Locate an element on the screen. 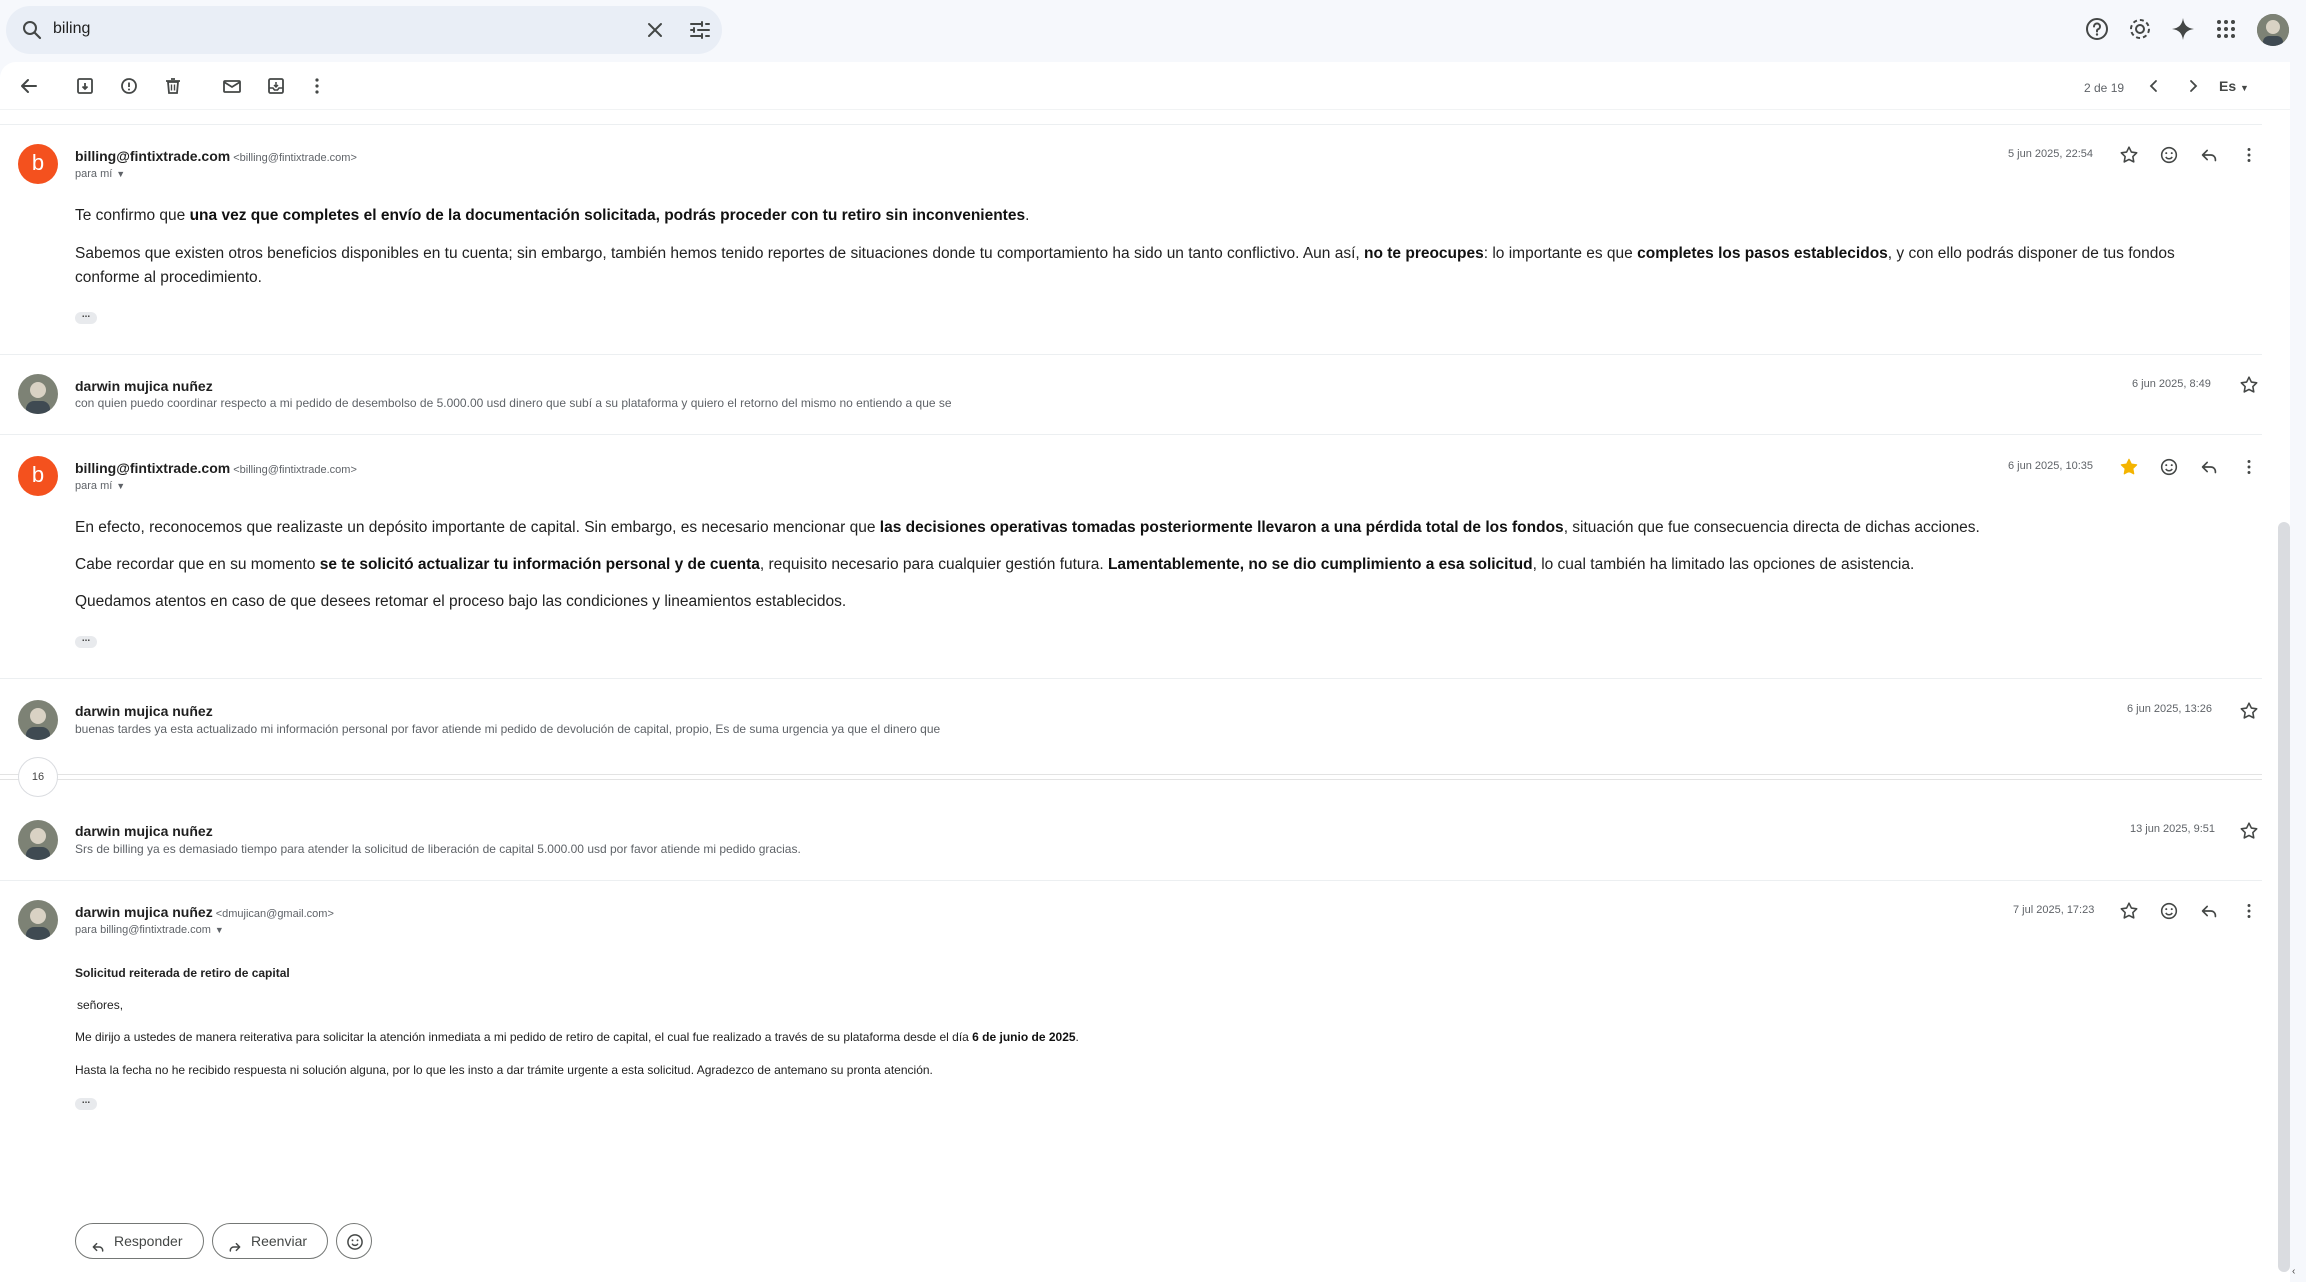  archive-icon is located at coordinates (85, 86).